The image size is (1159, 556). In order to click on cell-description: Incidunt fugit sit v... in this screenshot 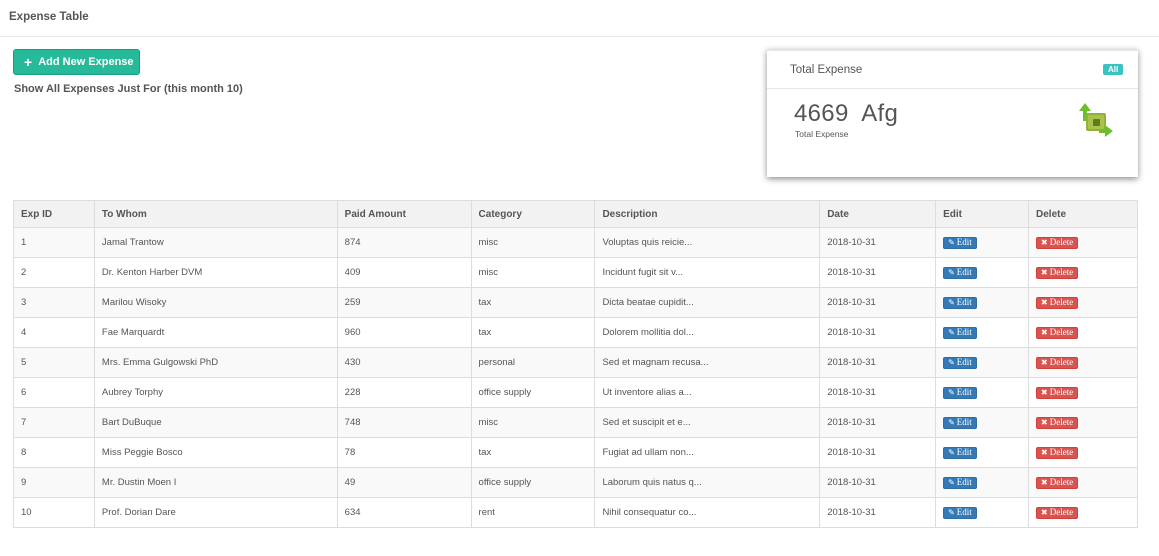, I will do `click(707, 272)`.